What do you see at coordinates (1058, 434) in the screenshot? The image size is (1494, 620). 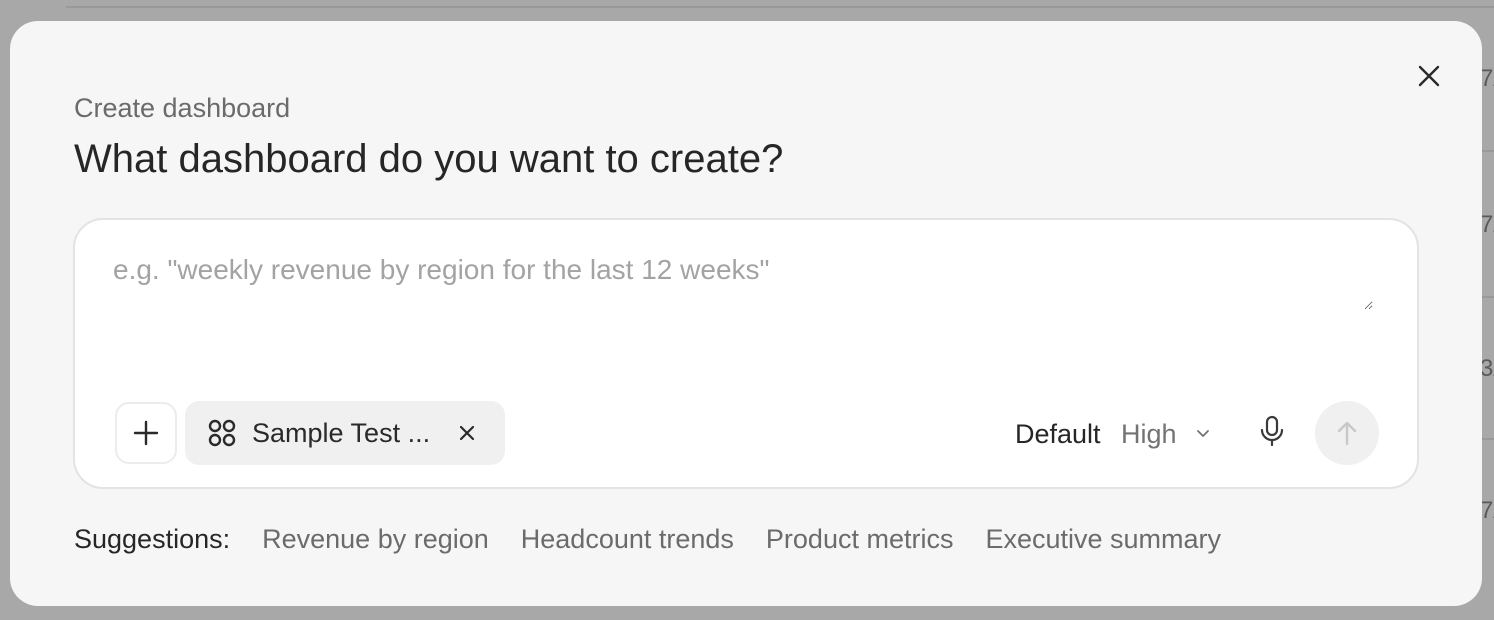 I see `model-label: Default` at bounding box center [1058, 434].